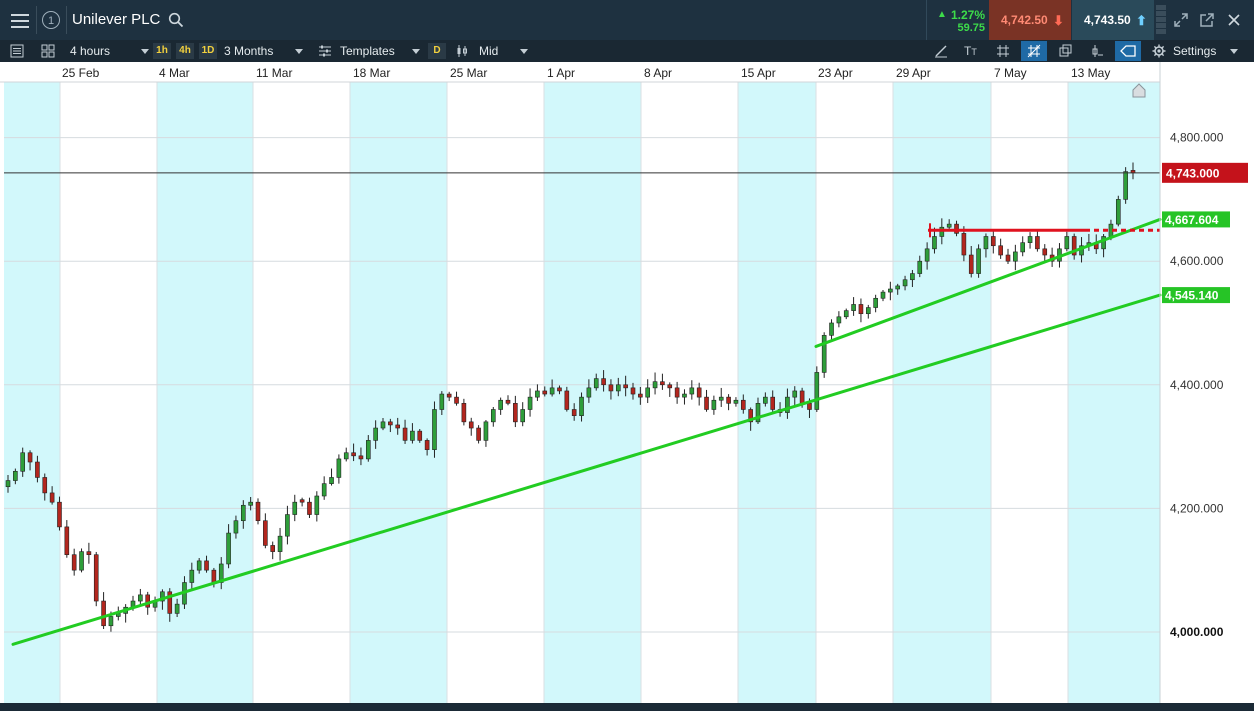 The width and height of the screenshot is (1254, 711). Describe the element at coordinates (208, 51) in the screenshot. I see `timeframe-1d-button: 1D` at that location.